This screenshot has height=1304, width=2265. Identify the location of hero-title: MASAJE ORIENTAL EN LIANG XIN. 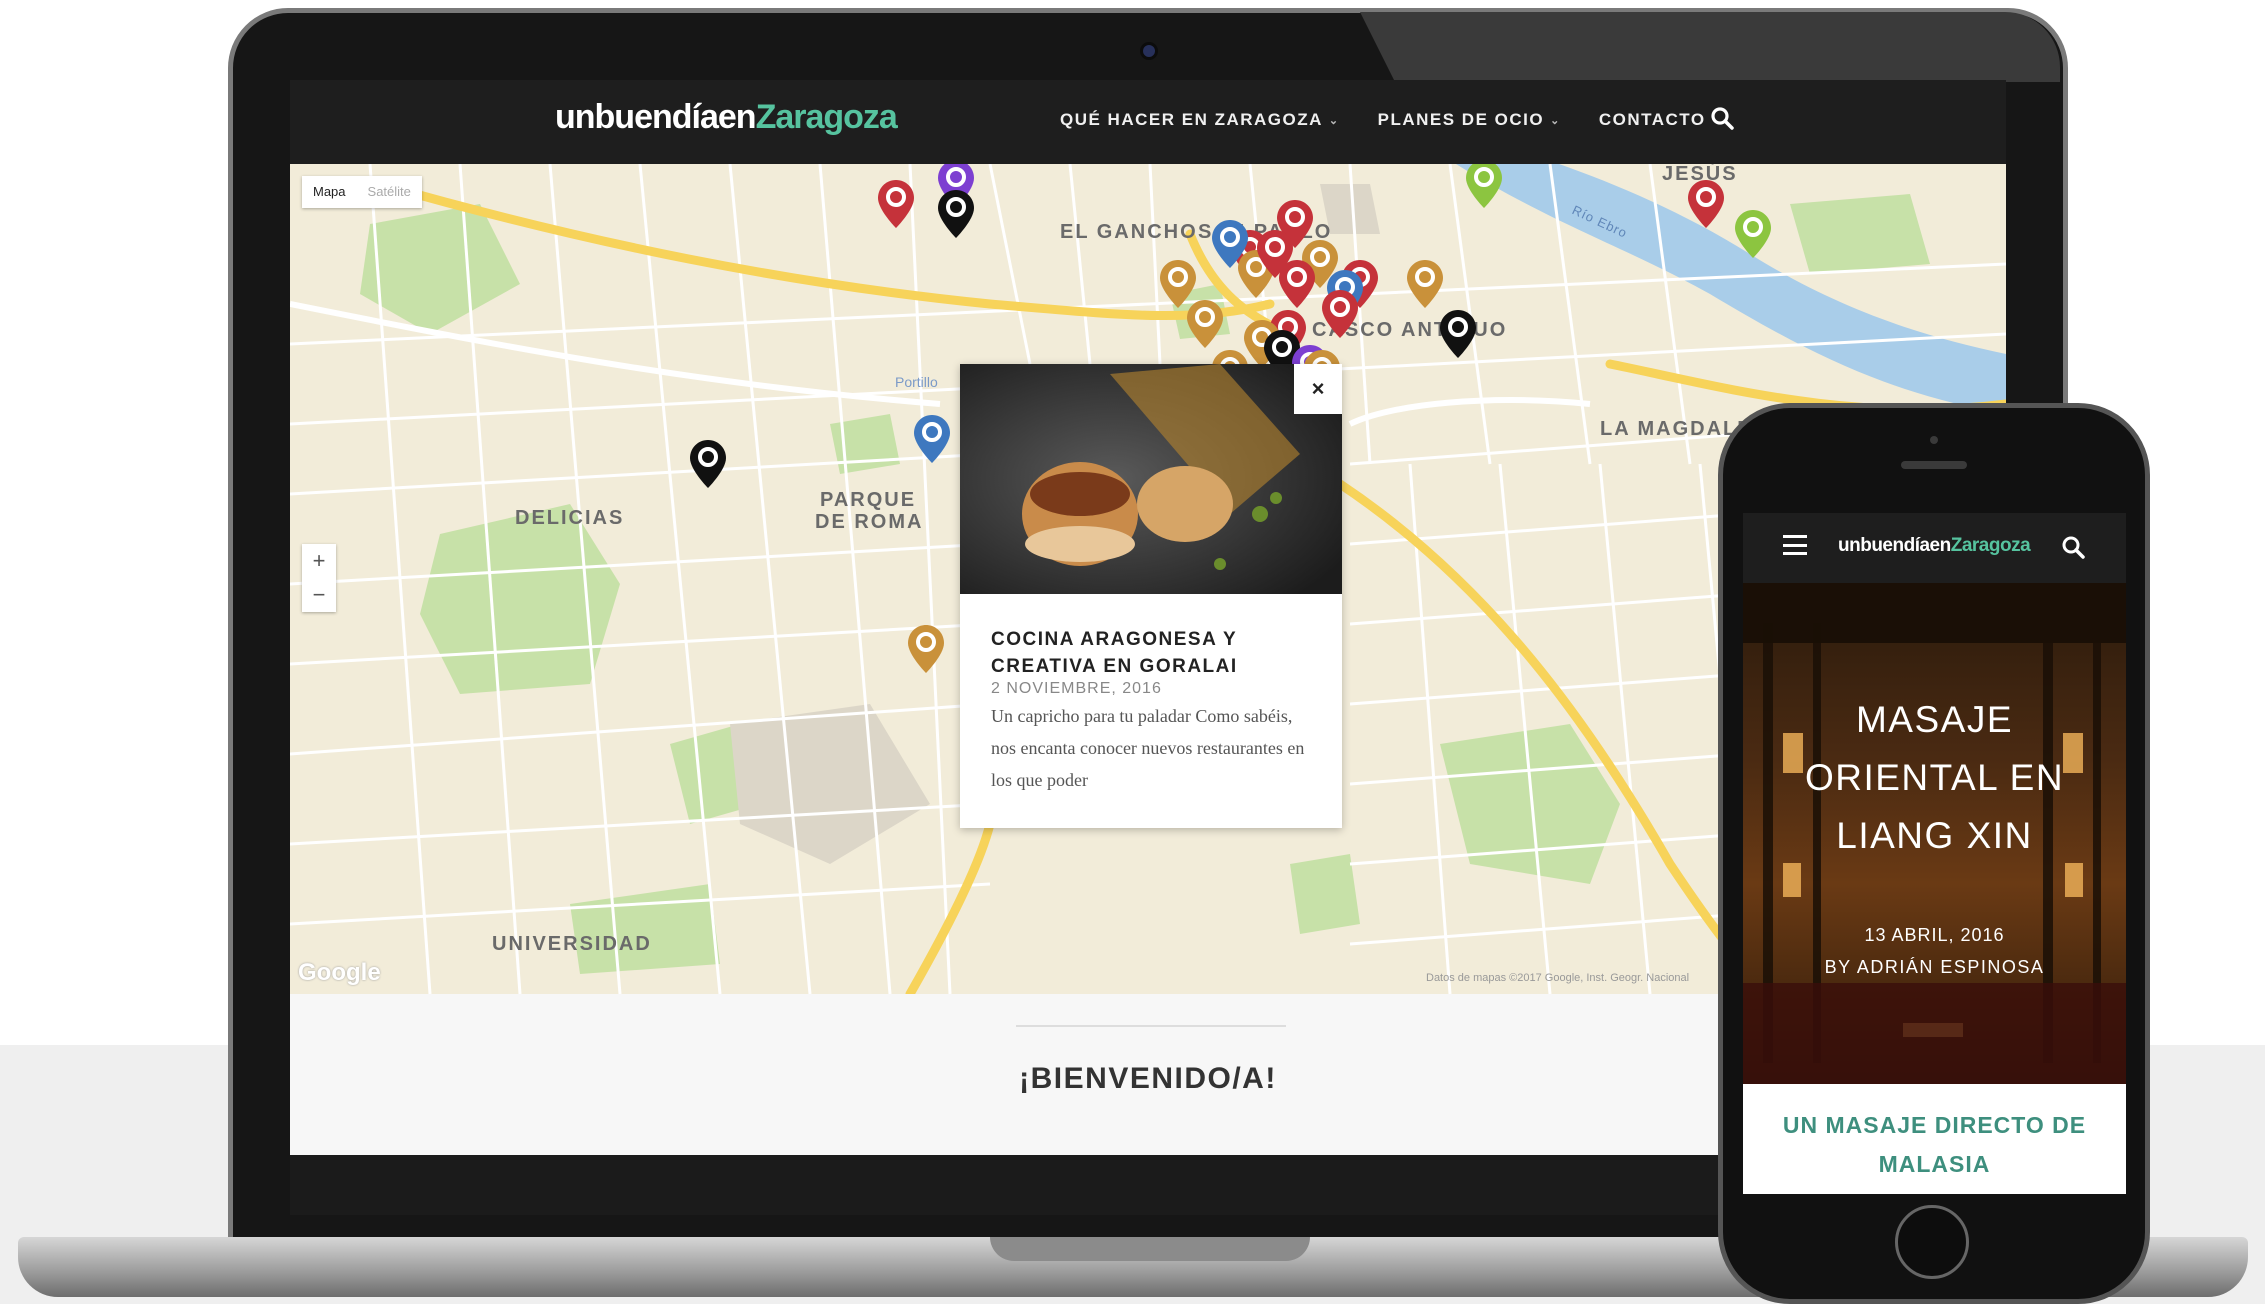
(1934, 778).